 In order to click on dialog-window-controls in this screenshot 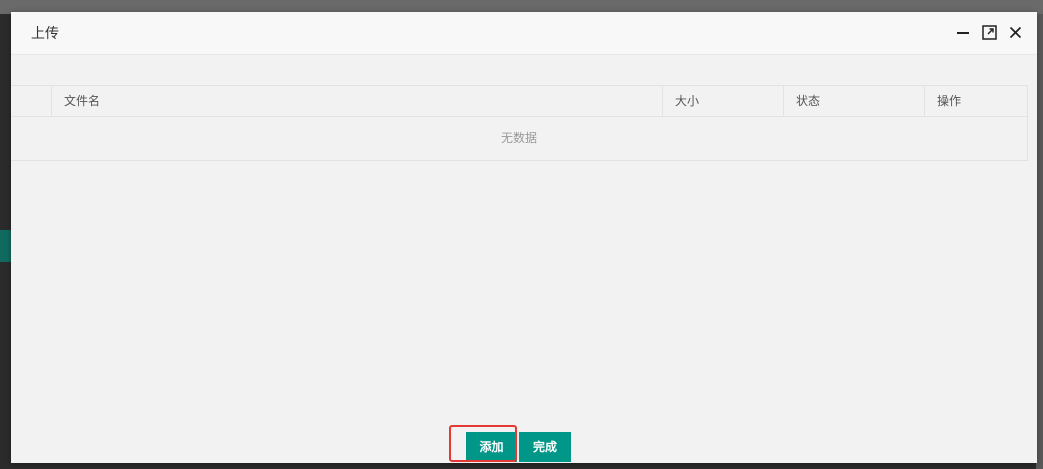, I will do `click(989, 32)`.